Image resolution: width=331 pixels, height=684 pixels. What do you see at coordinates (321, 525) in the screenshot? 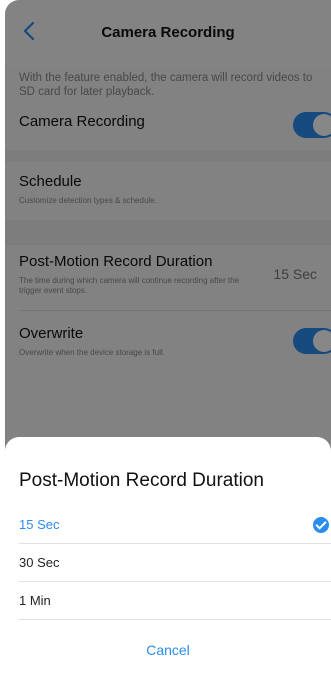
I see `checkmark-icon` at bounding box center [321, 525].